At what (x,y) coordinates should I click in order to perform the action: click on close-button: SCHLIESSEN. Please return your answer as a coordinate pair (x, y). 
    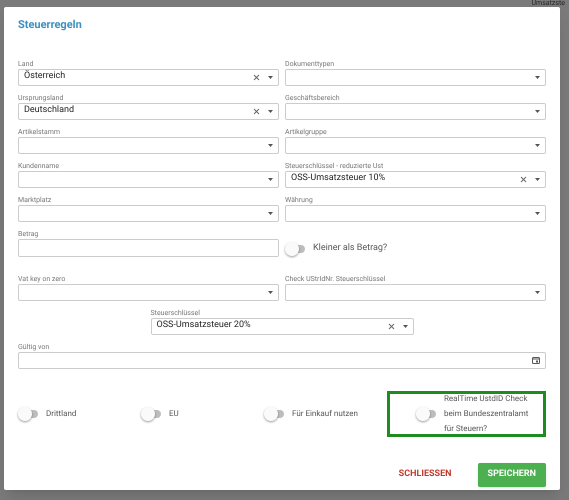
    Looking at the image, I should click on (425, 474).